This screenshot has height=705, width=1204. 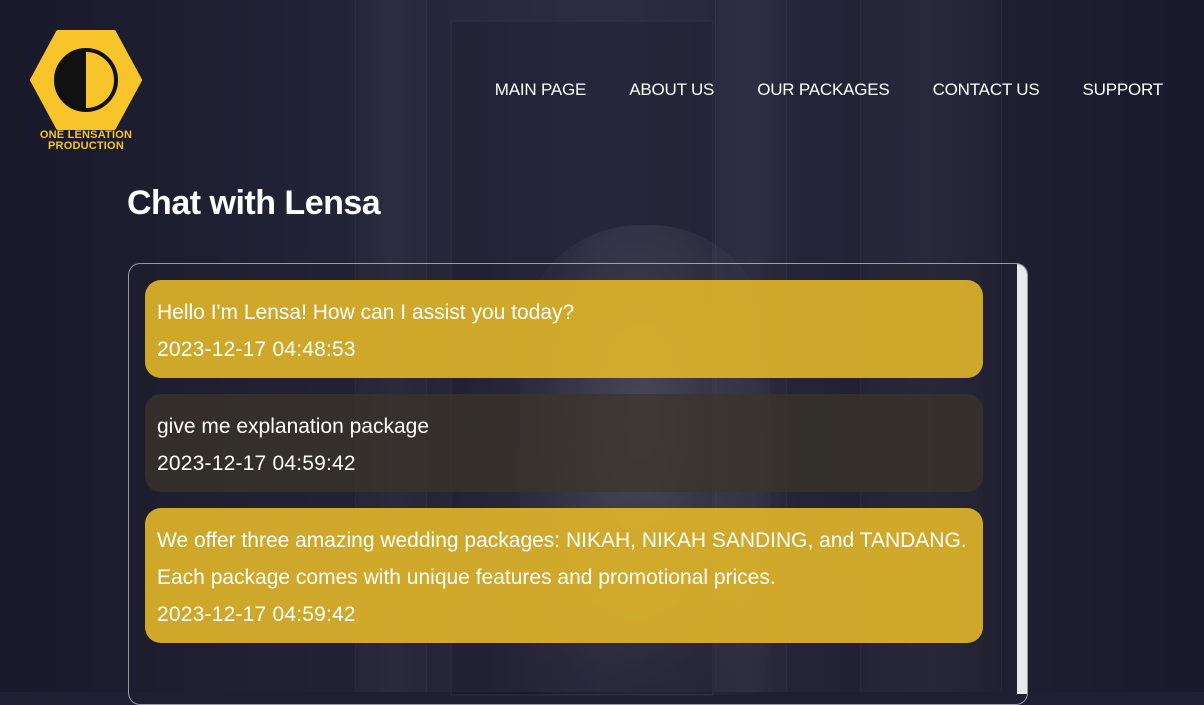 What do you see at coordinates (671, 90) in the screenshot?
I see `nav-about-us: ABOUT US` at bounding box center [671, 90].